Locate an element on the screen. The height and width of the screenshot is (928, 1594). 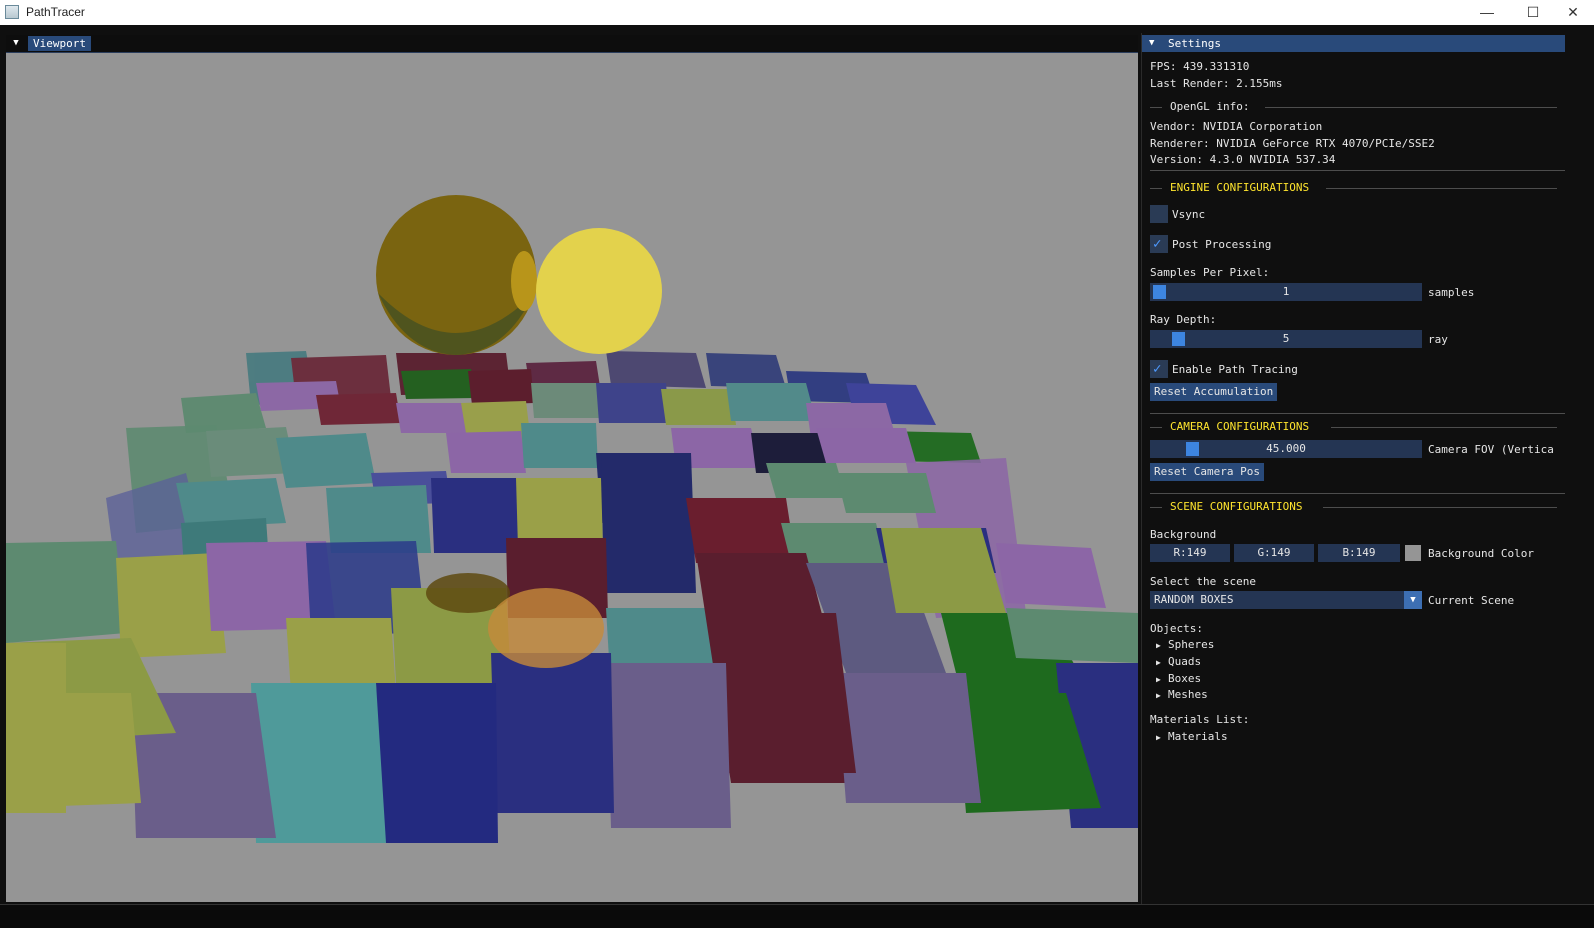
opengl-info-separator: OpenGL info: is located at coordinates (1353, 107).